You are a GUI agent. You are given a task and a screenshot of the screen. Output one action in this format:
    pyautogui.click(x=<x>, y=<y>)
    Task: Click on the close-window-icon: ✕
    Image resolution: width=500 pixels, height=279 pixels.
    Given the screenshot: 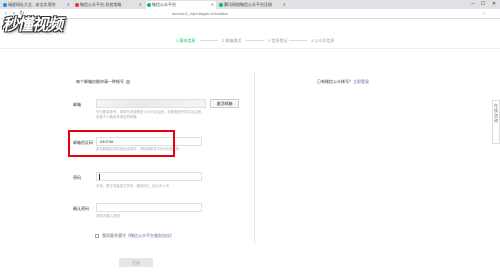 What is the action you would take?
    pyautogui.click(x=494, y=4)
    